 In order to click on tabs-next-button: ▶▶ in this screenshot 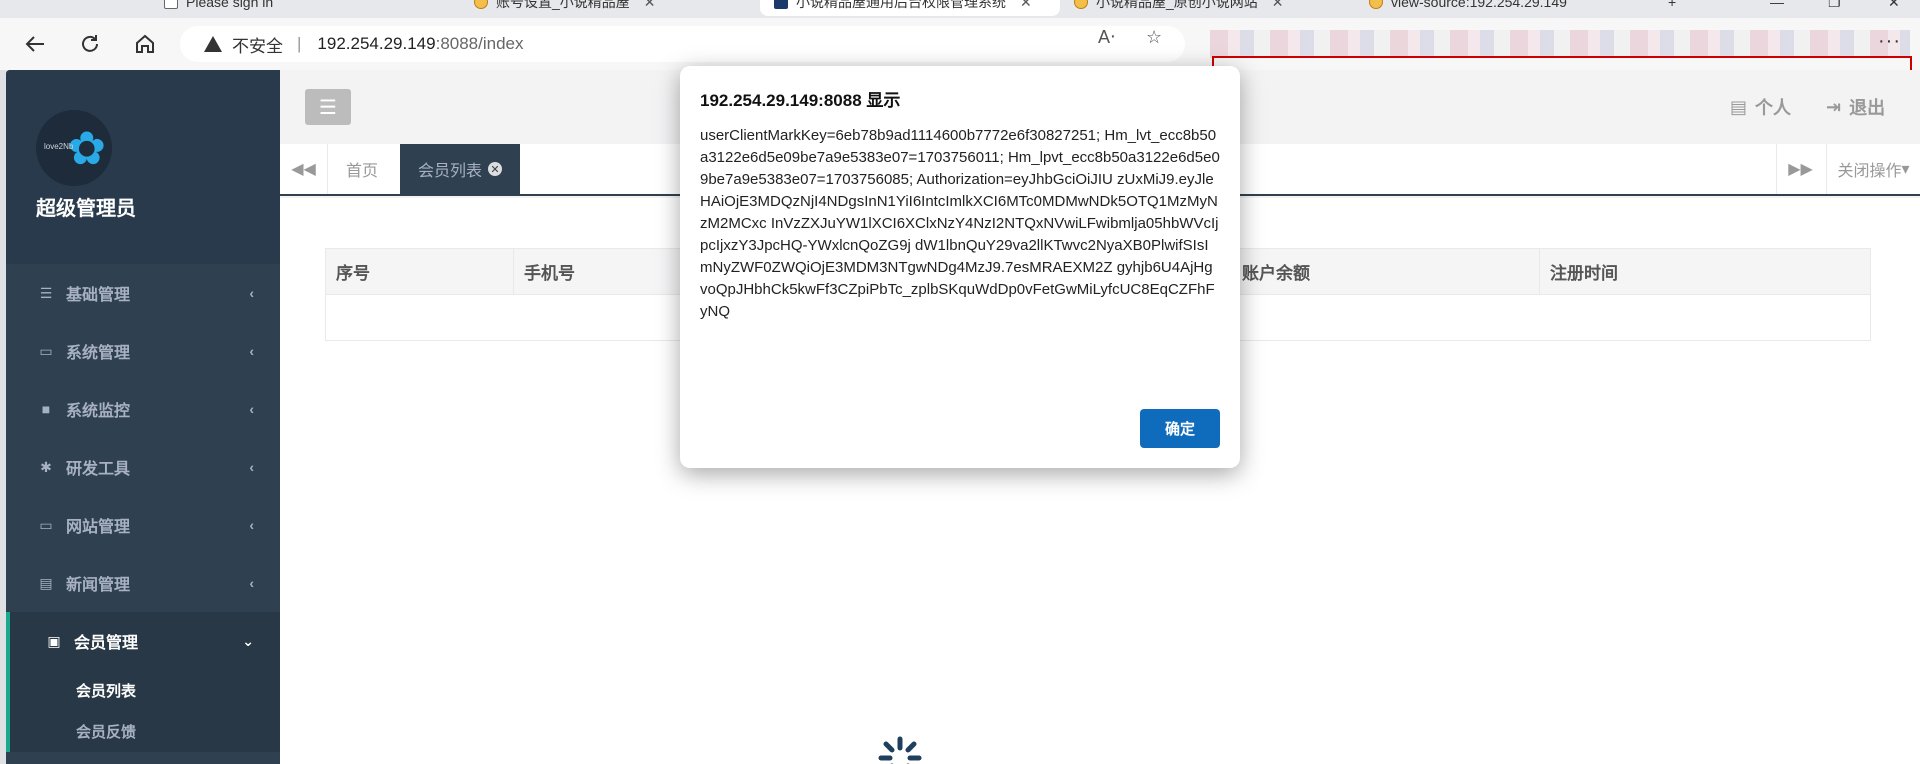, I will do `click(1800, 169)`.